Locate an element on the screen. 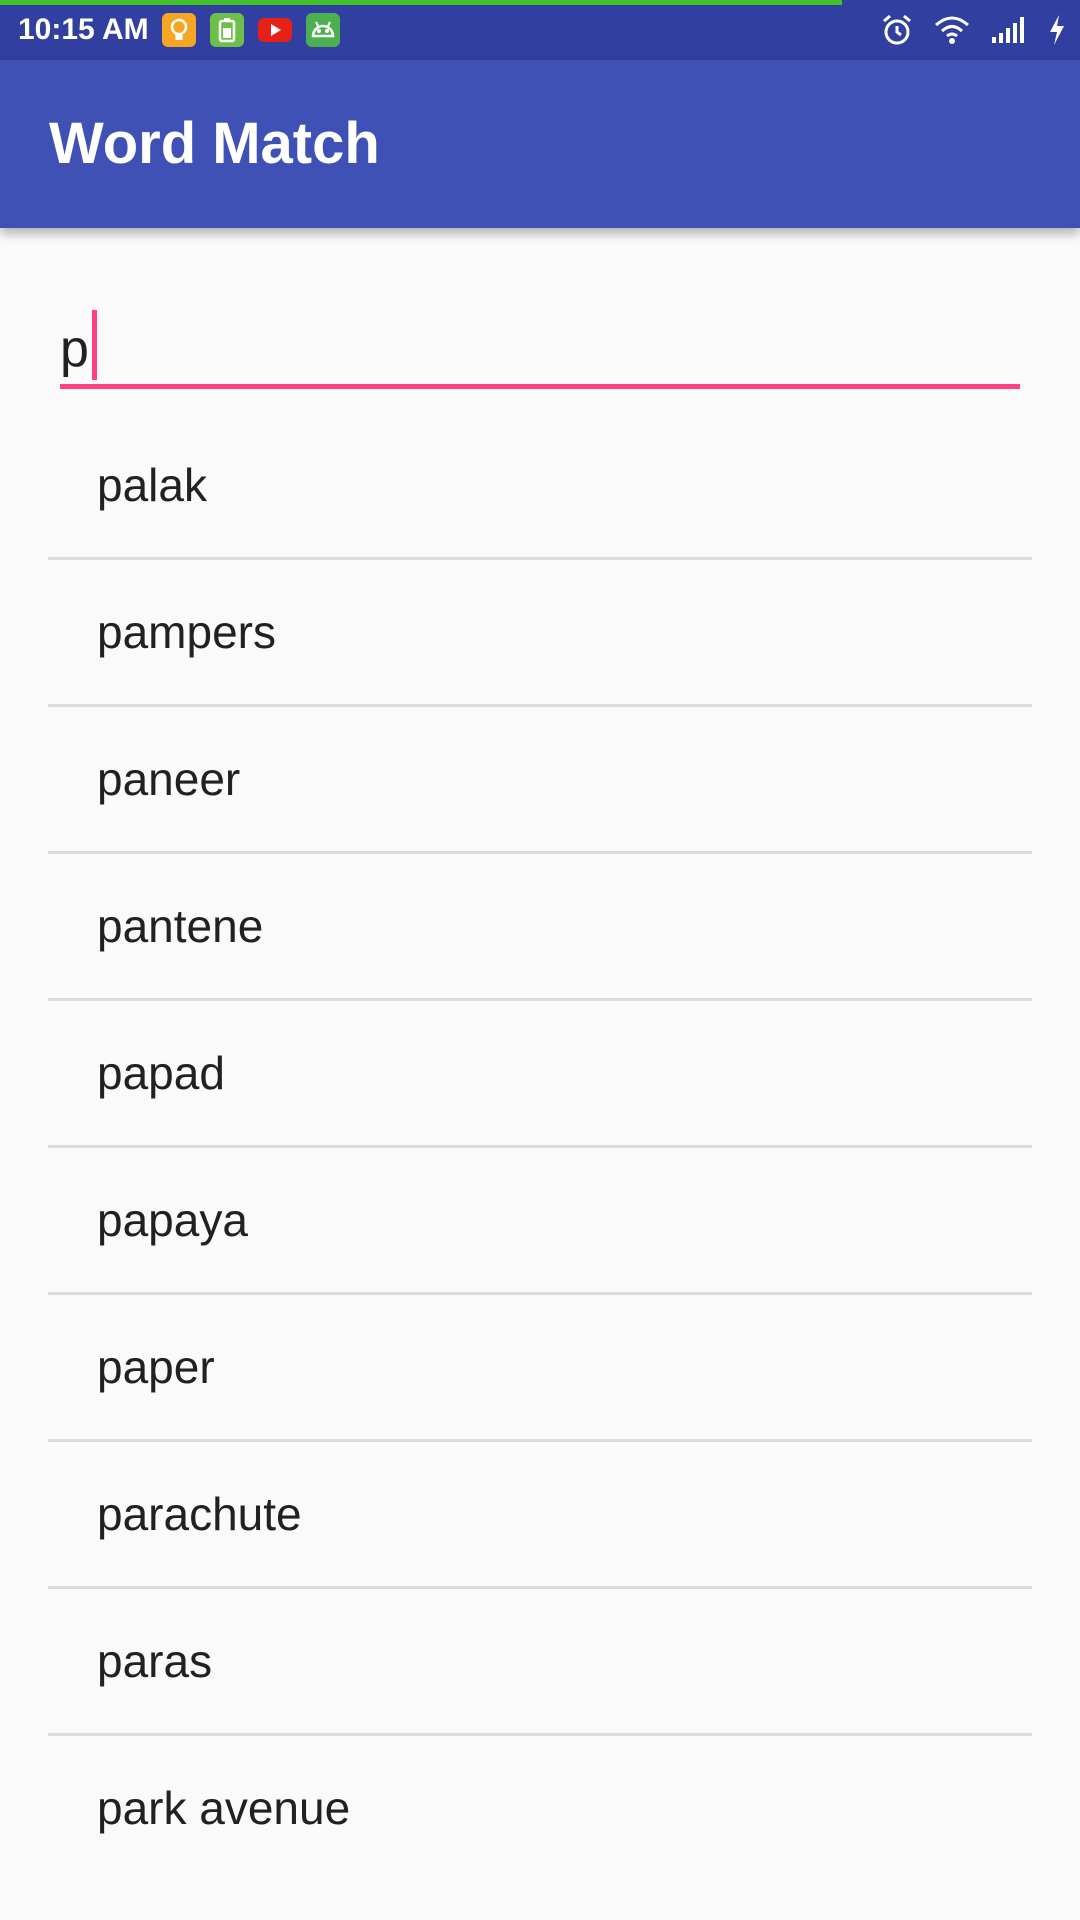  battery-app-icon is located at coordinates (227, 30).